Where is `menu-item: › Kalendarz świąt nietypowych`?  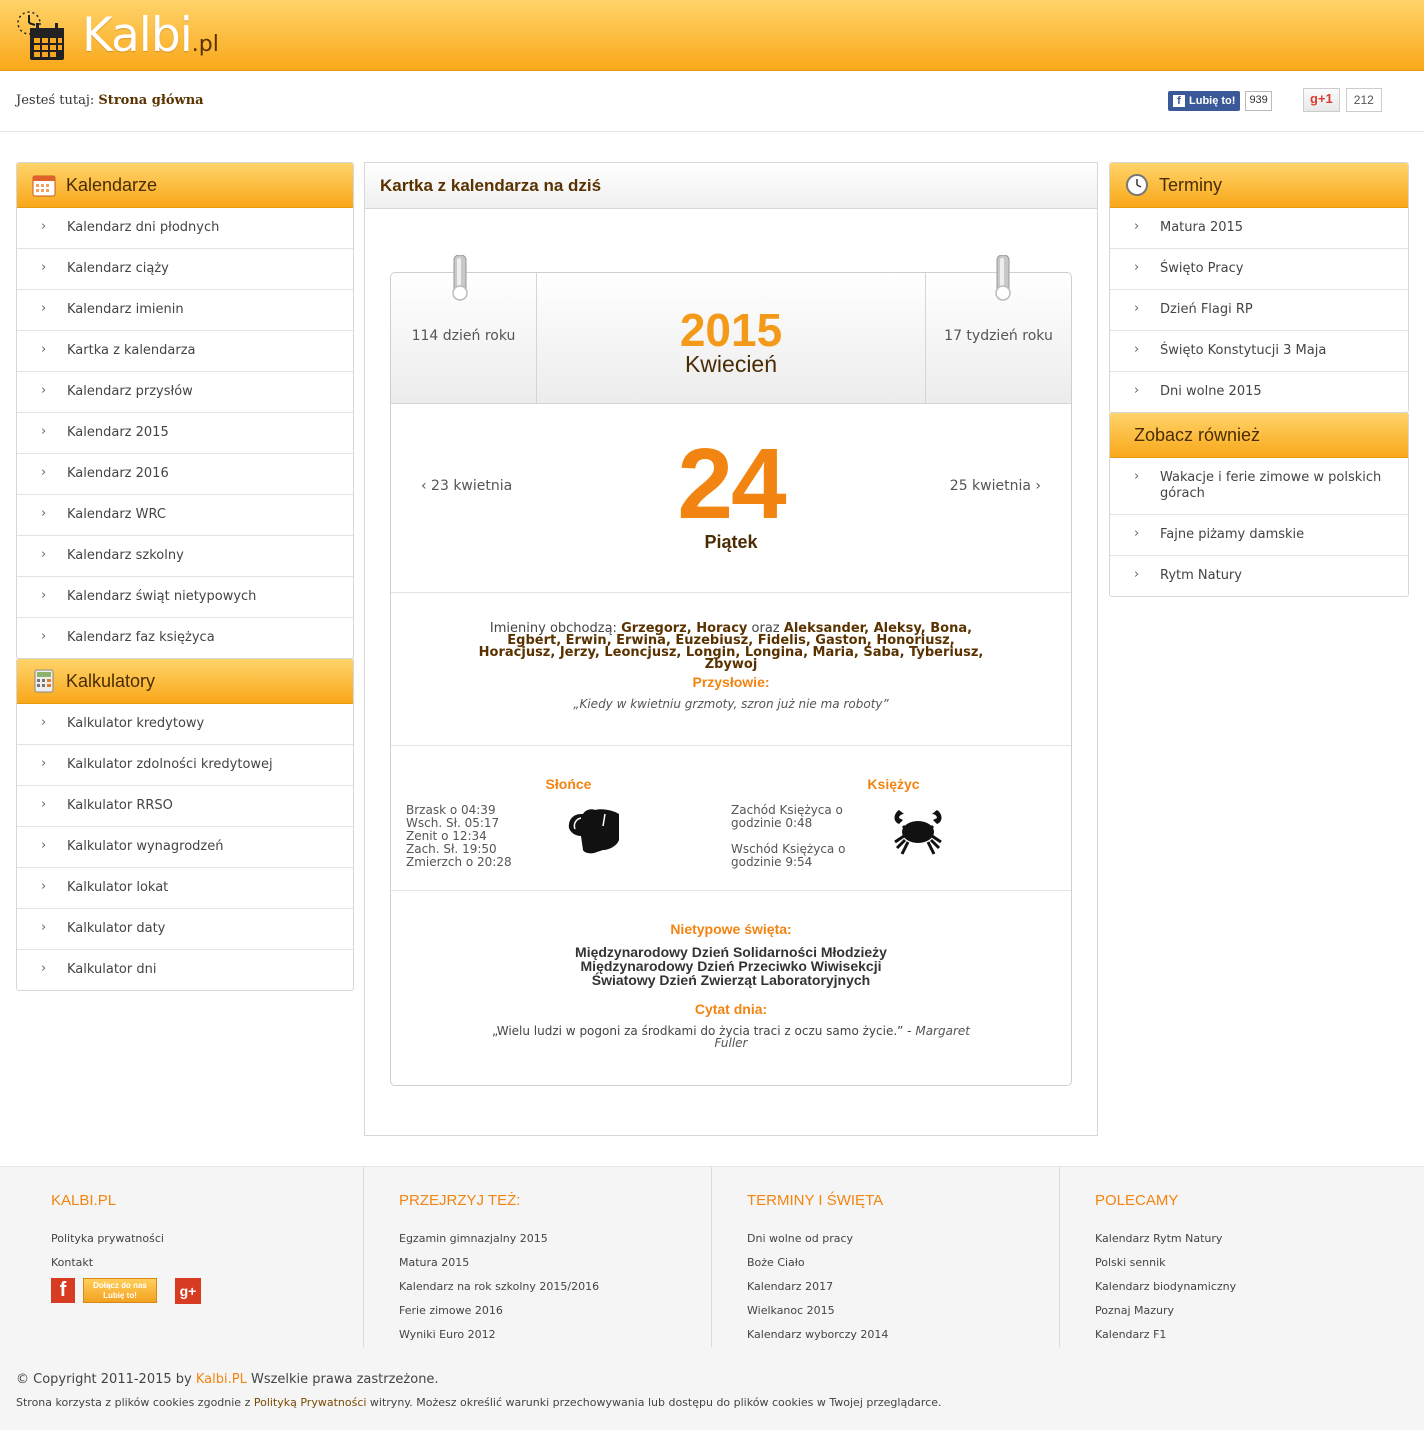 menu-item: › Kalendarz świąt nietypowych is located at coordinates (185, 597).